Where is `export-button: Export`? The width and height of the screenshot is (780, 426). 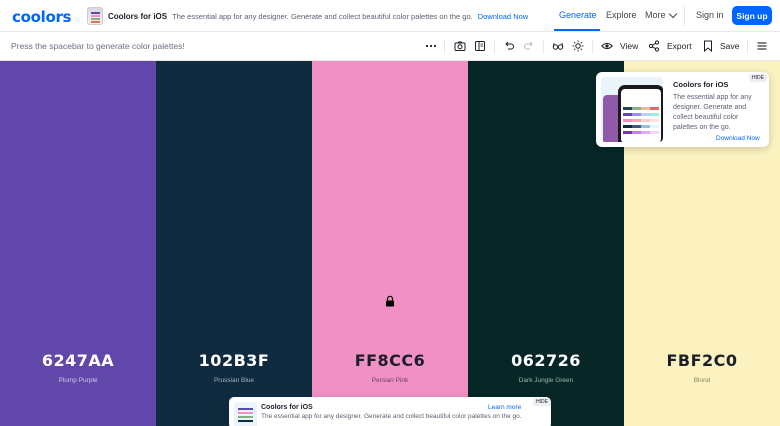
export-button: Export is located at coordinates (679, 46).